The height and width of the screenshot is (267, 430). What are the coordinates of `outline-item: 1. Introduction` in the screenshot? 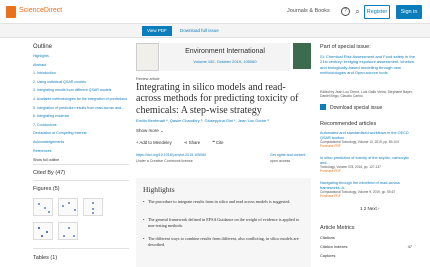 It's located at (81, 75).